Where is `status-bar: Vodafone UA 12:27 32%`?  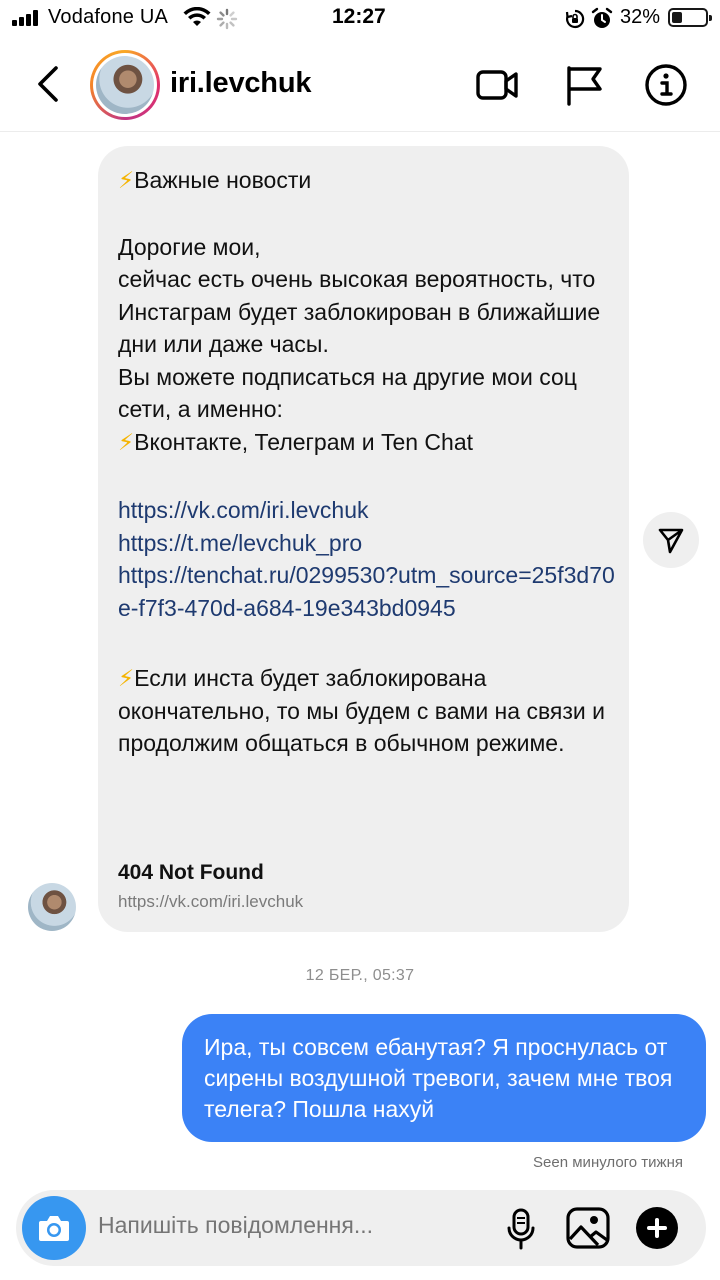 status-bar: Vodafone UA 12:27 32% is located at coordinates (360, 19).